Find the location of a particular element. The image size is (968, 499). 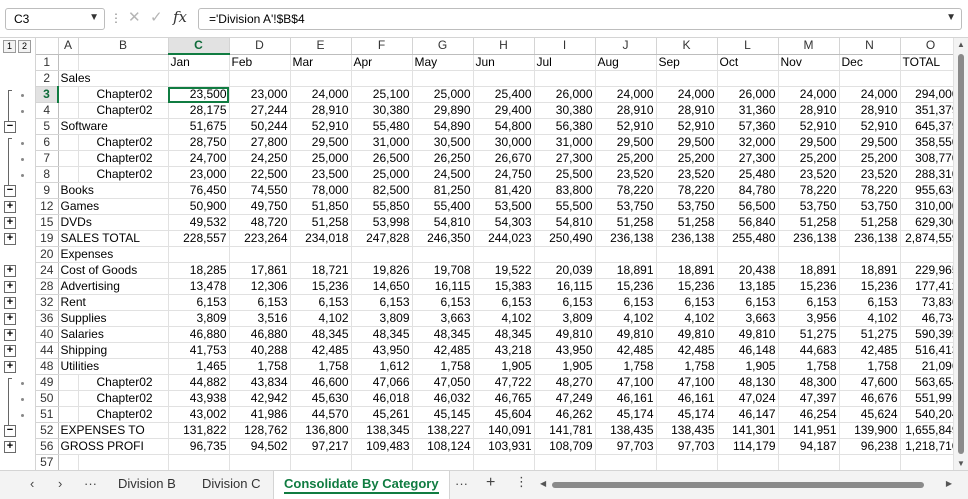

cell-f: 55,850 is located at coordinates (382, 206).